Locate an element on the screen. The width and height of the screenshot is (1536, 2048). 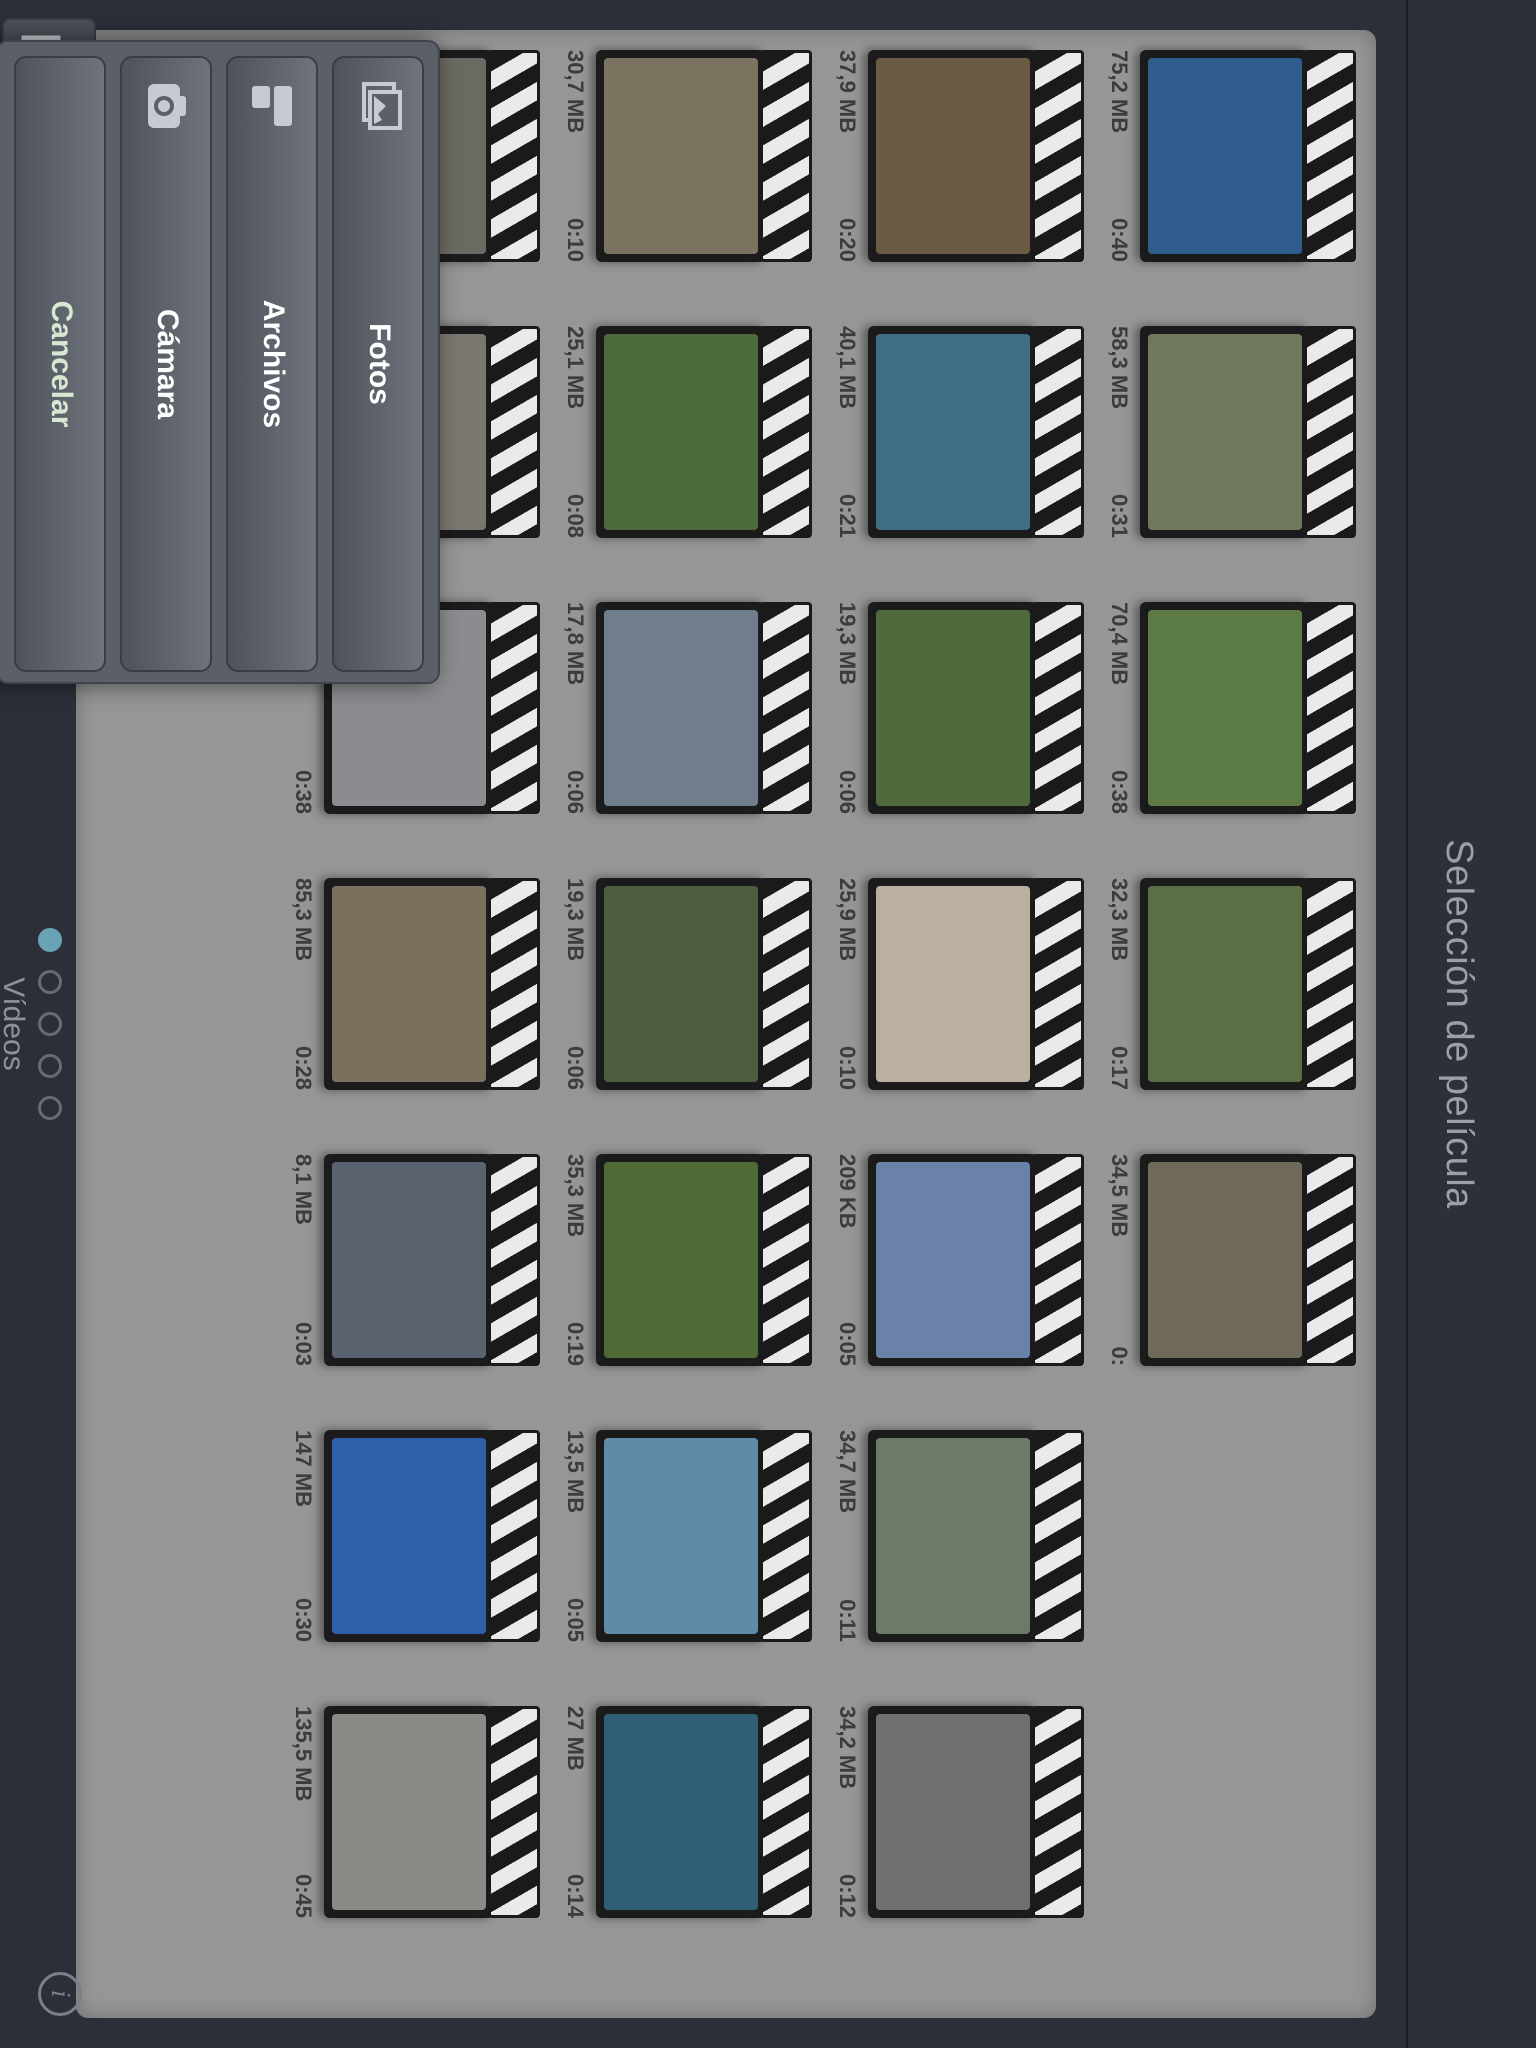
video-item: 30,7 MB 0:10 is located at coordinates (687, 170).